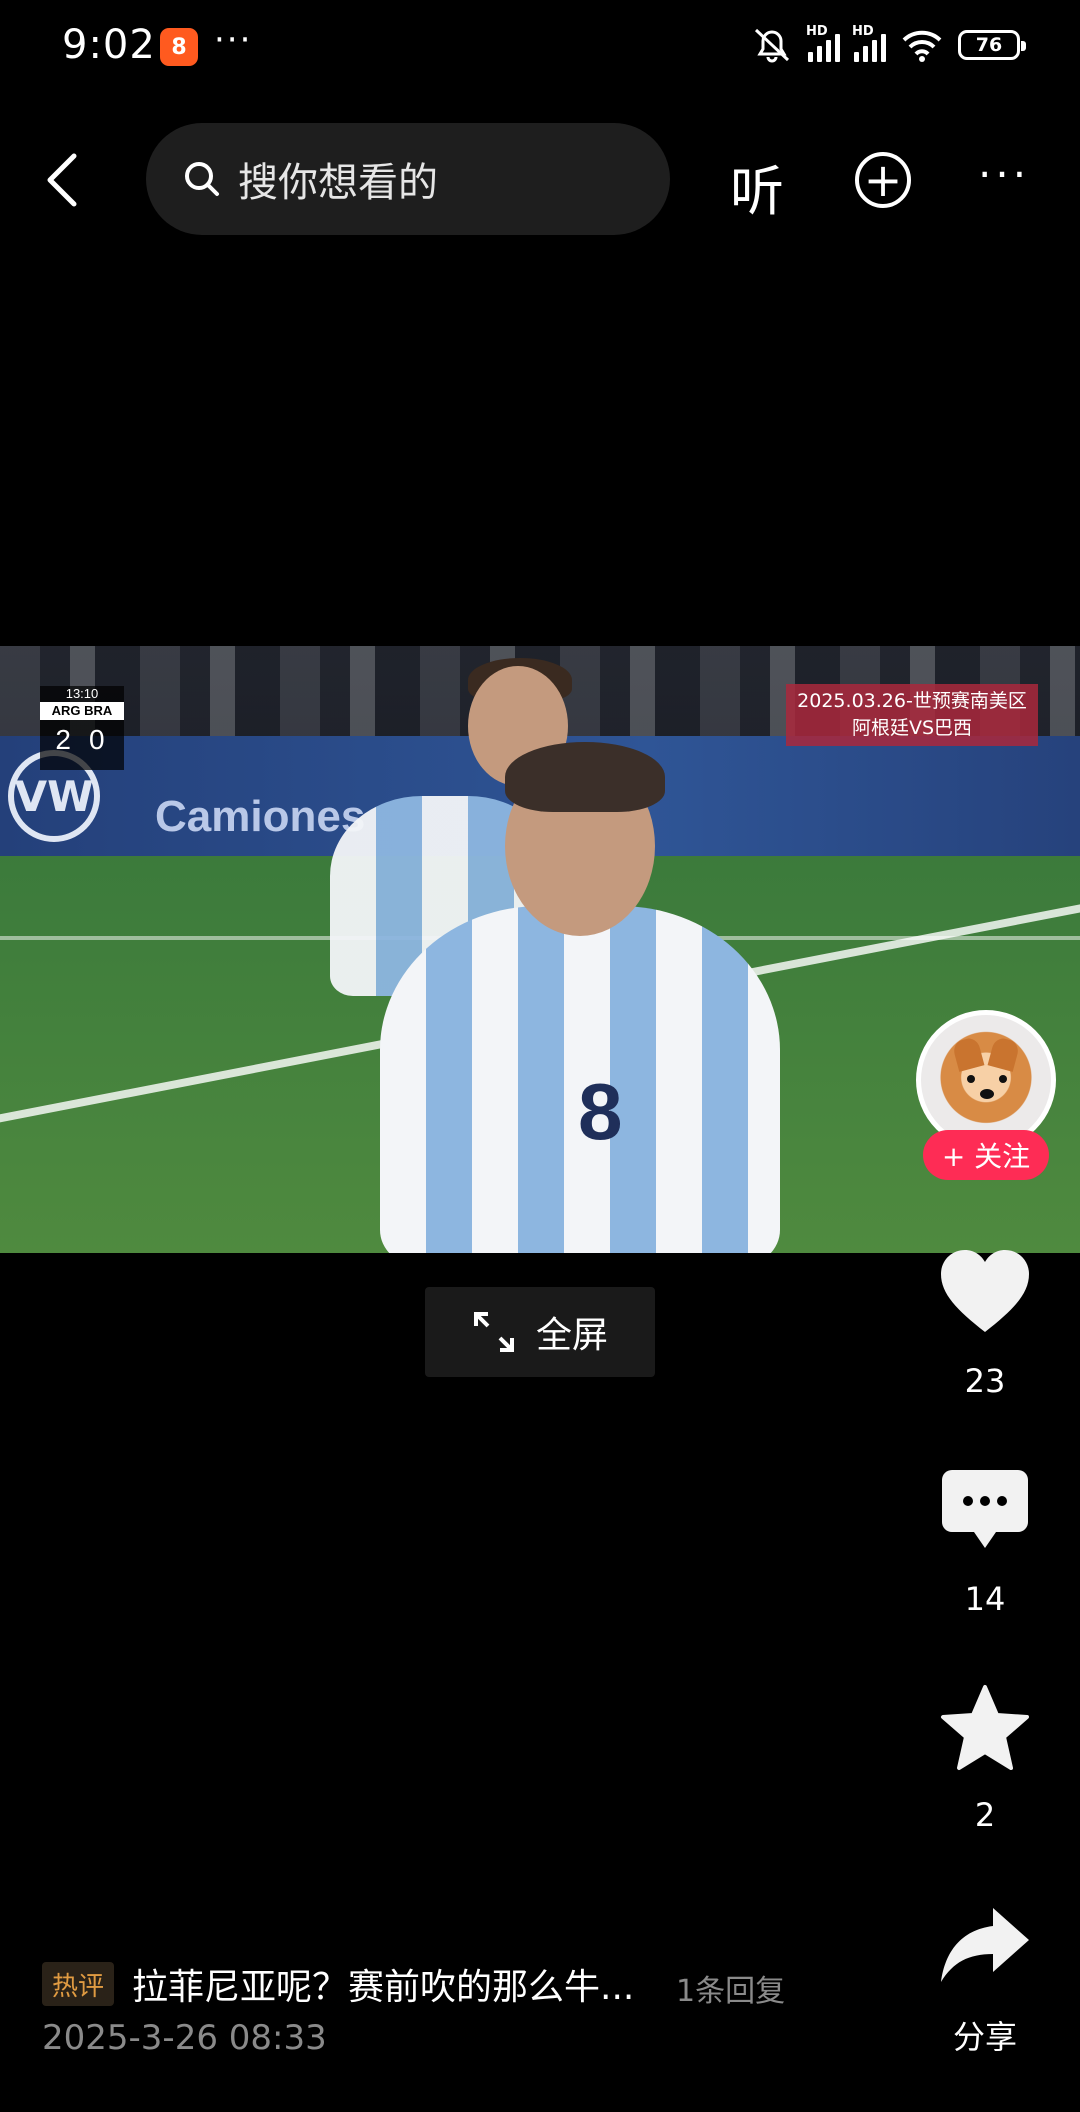 This screenshot has height=2112, width=1080. What do you see at coordinates (82, 711) in the screenshot?
I see `team-names: ARG BRA` at bounding box center [82, 711].